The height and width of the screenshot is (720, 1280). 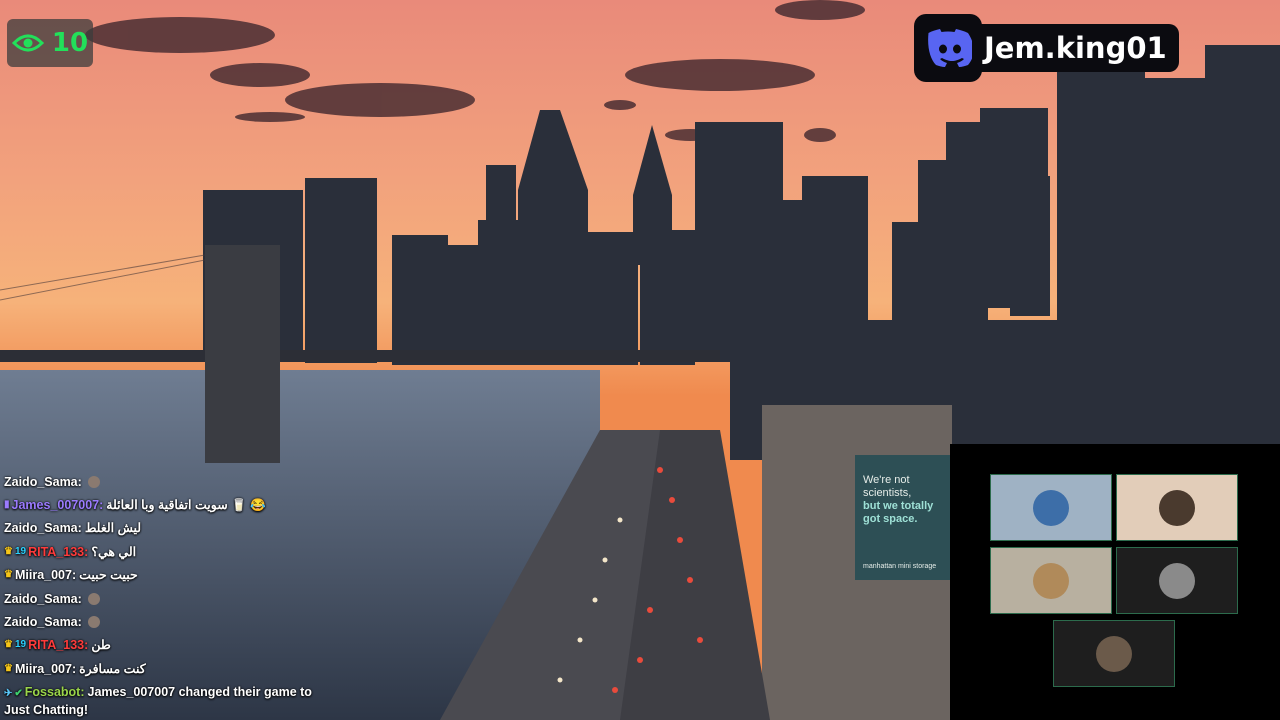 What do you see at coordinates (57, 505) in the screenshot?
I see `chat-username: James_007007:` at bounding box center [57, 505].